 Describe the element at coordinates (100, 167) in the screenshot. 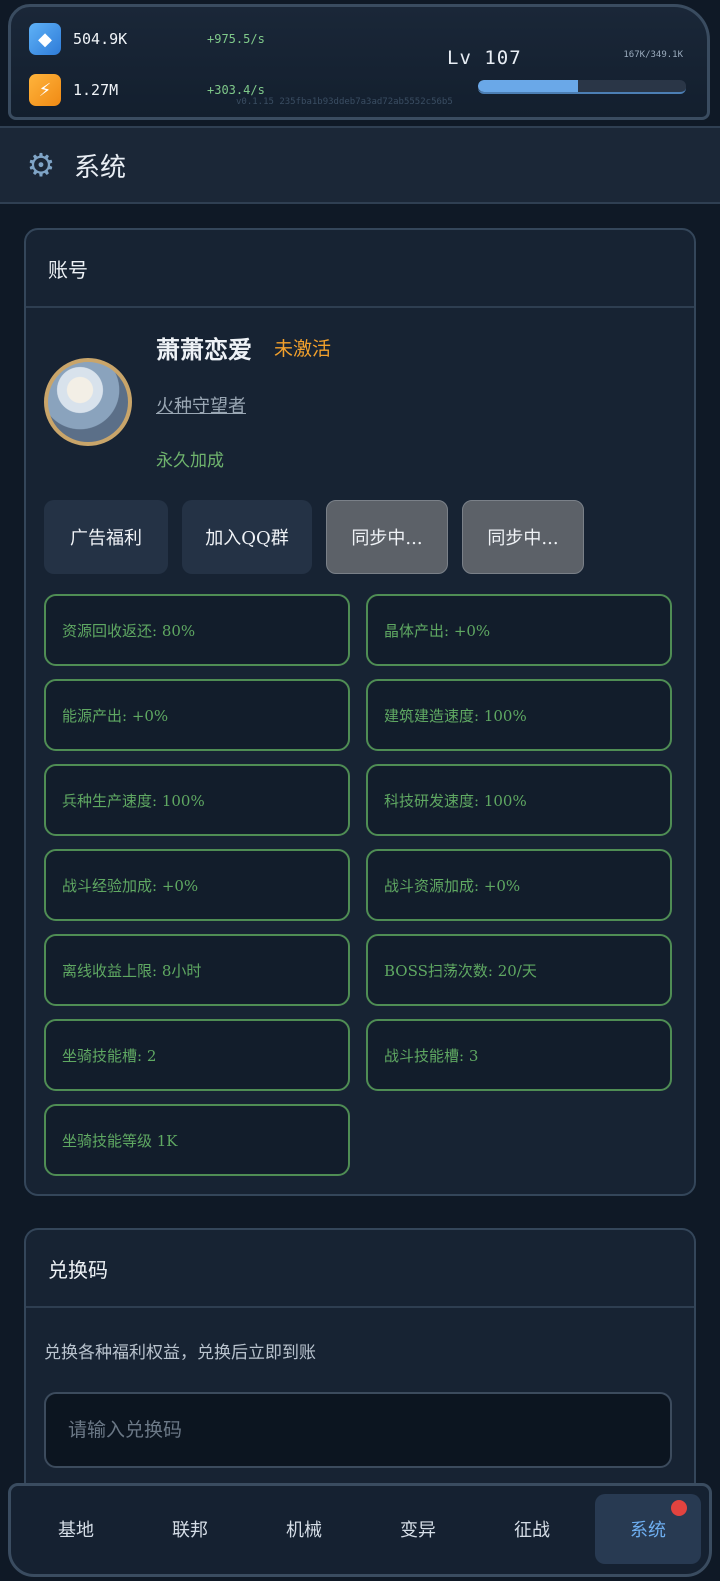

I see `page-title: 系统` at that location.